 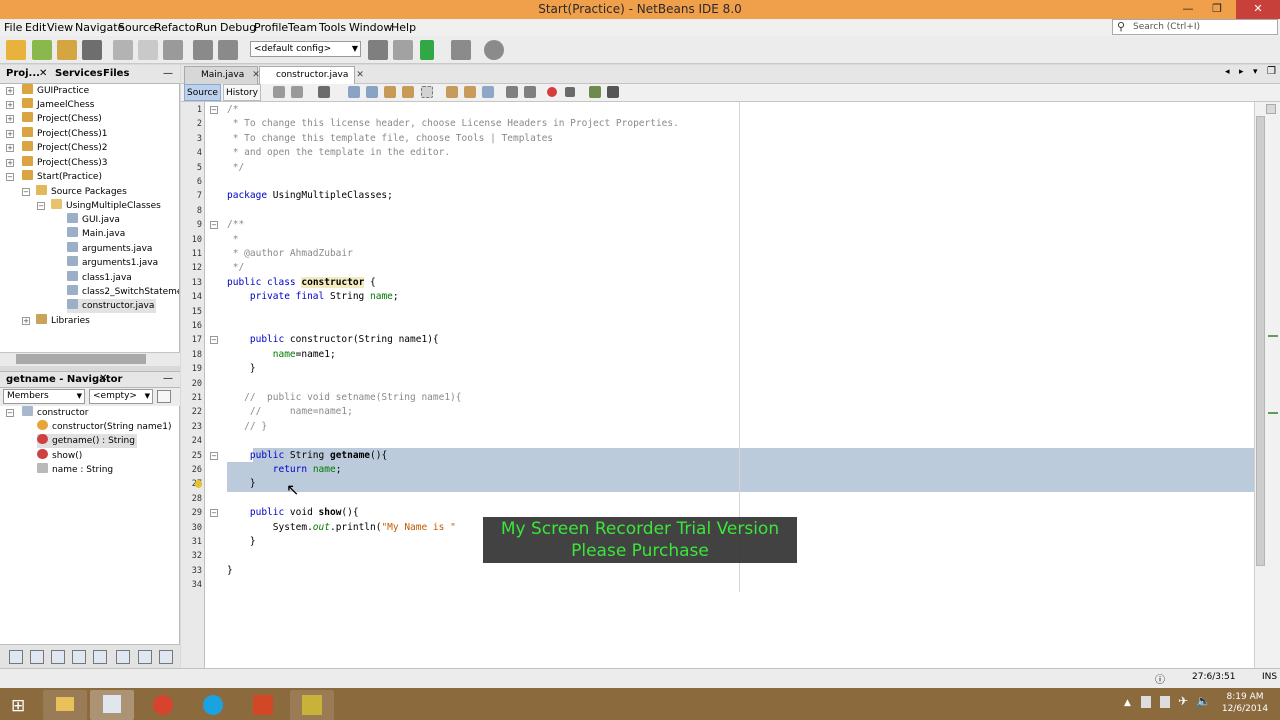 What do you see at coordinates (96, 234) in the screenshot?
I see `tree-item-main-java: Main.java` at bounding box center [96, 234].